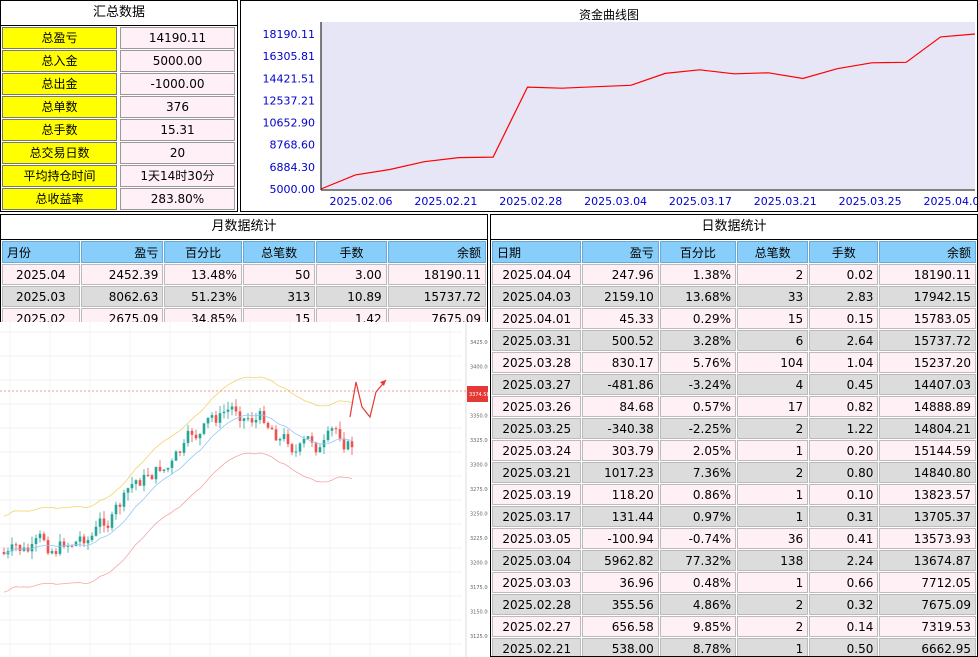  What do you see at coordinates (59, 107) in the screenshot?
I see `summary-label: 总单数` at bounding box center [59, 107].